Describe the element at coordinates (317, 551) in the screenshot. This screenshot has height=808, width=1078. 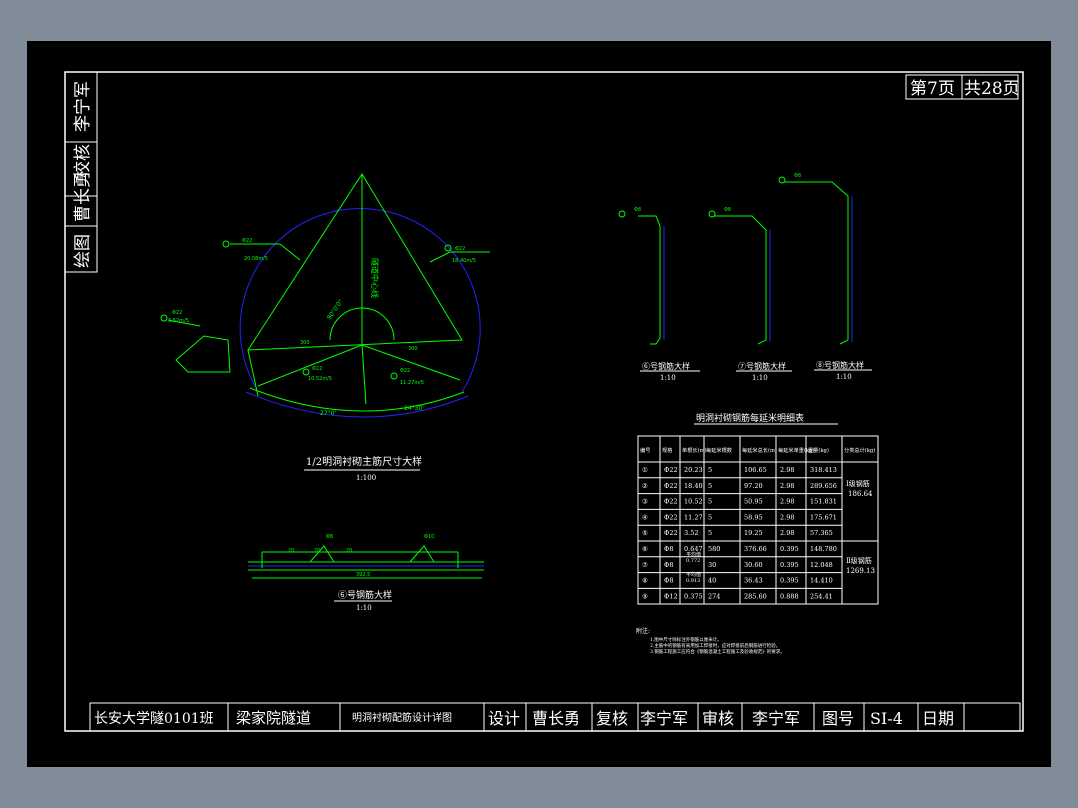
I see `detail-dim-b: 20` at that location.